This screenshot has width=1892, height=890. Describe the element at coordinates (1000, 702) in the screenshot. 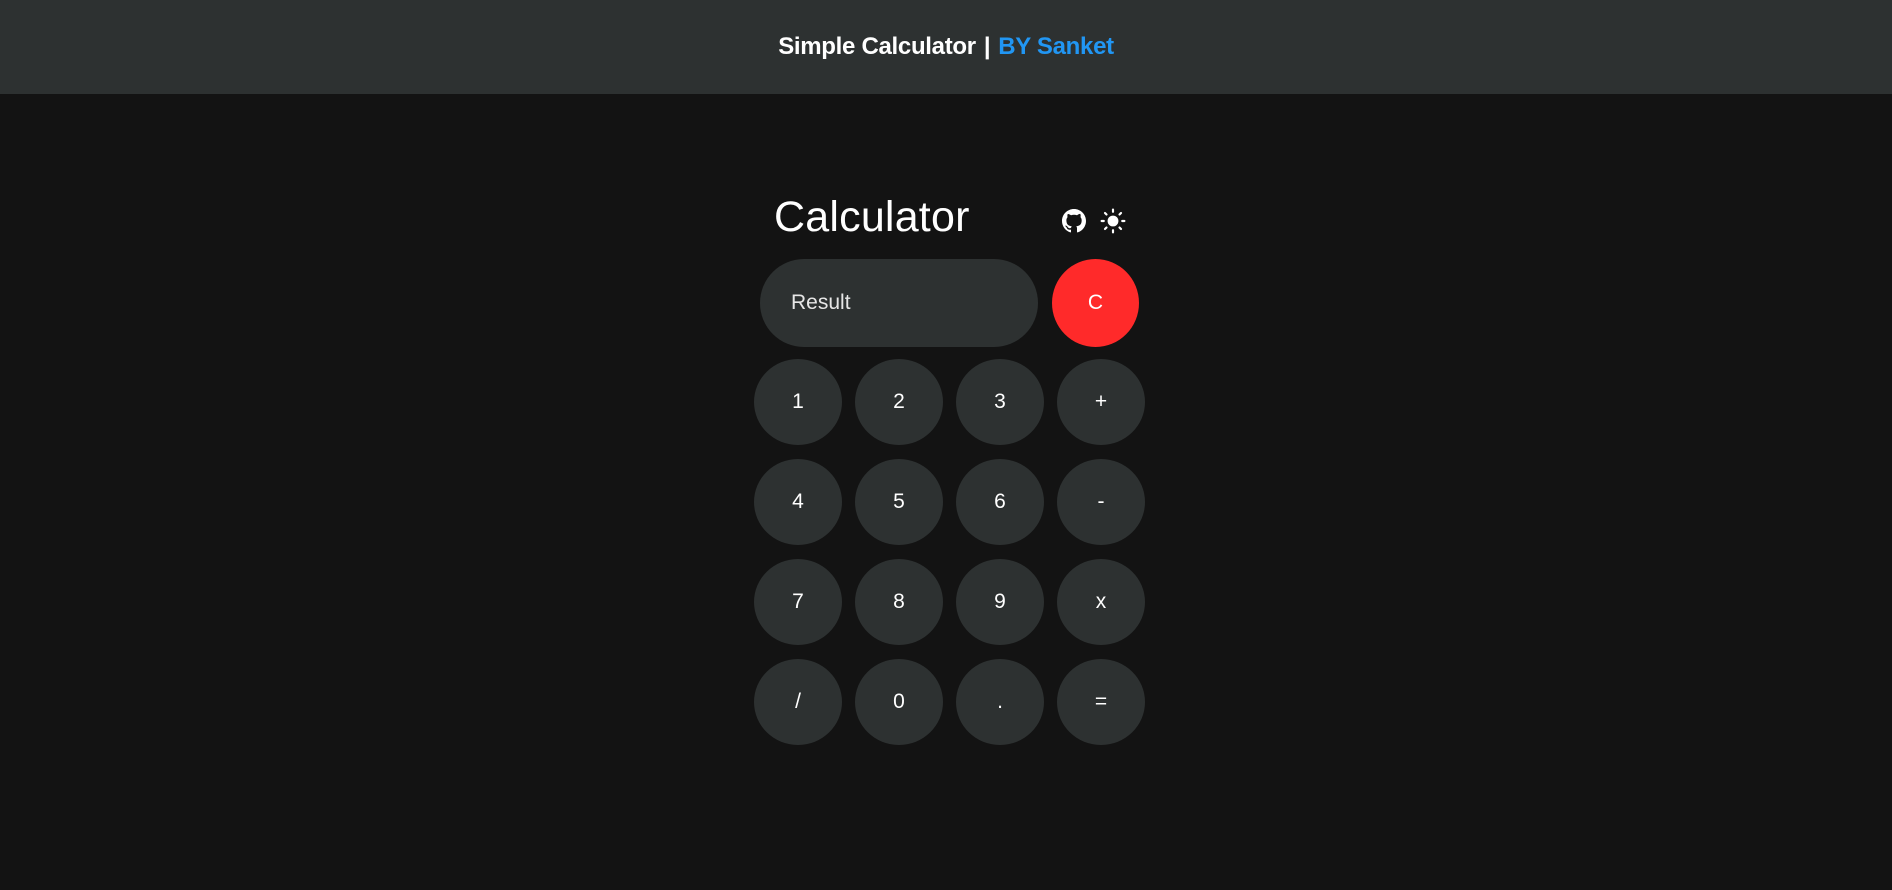

I see `key-decimal: .` at that location.